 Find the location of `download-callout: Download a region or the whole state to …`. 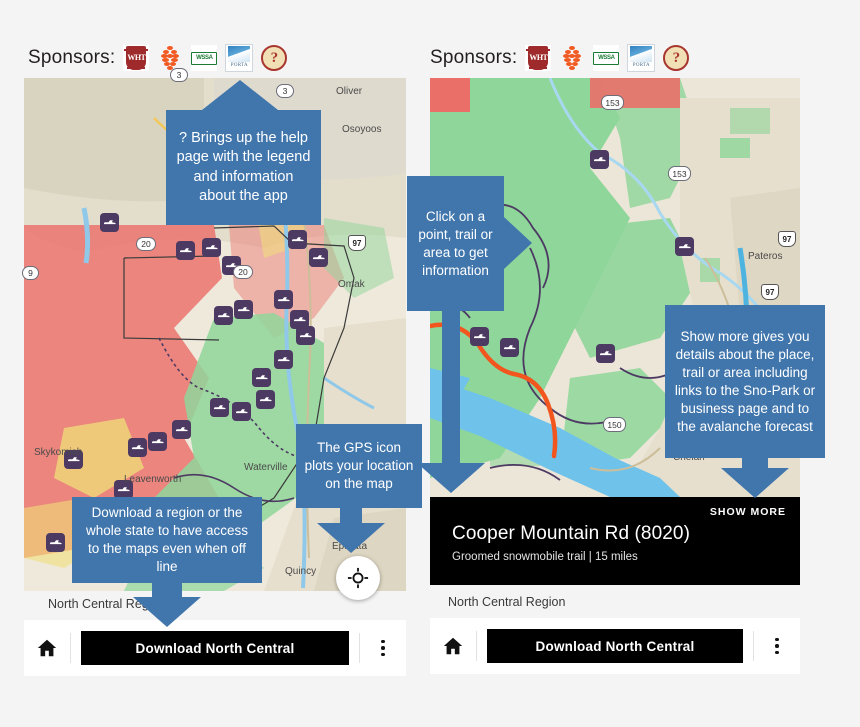

download-callout: Download a region or the whole state to … is located at coordinates (167, 540).